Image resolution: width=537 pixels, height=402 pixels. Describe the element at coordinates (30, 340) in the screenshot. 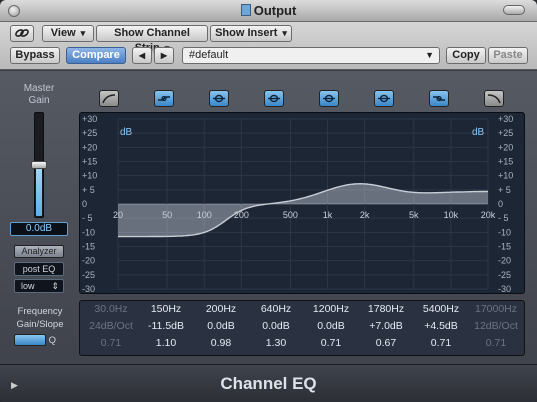

I see `q-couple-button` at that location.